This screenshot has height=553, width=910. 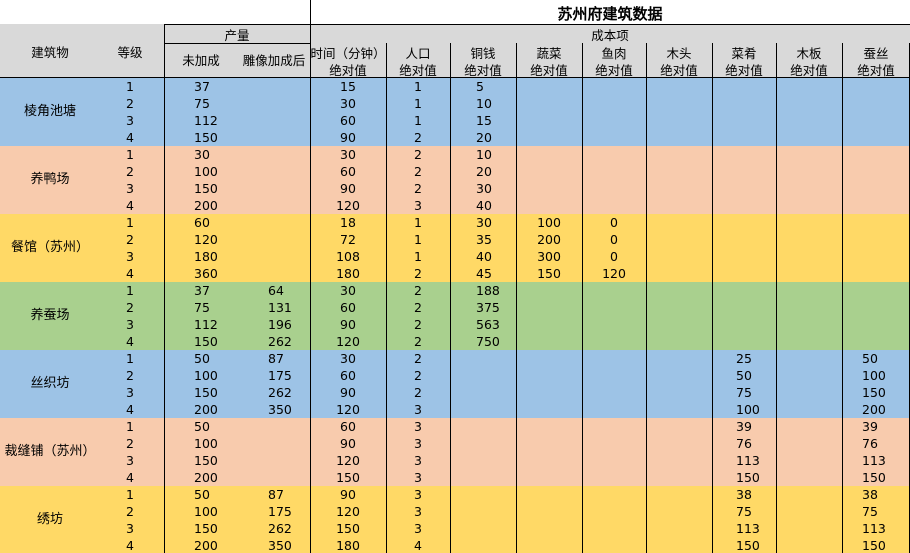 I want to click on dishes-cell: 75, so click(x=756, y=392).